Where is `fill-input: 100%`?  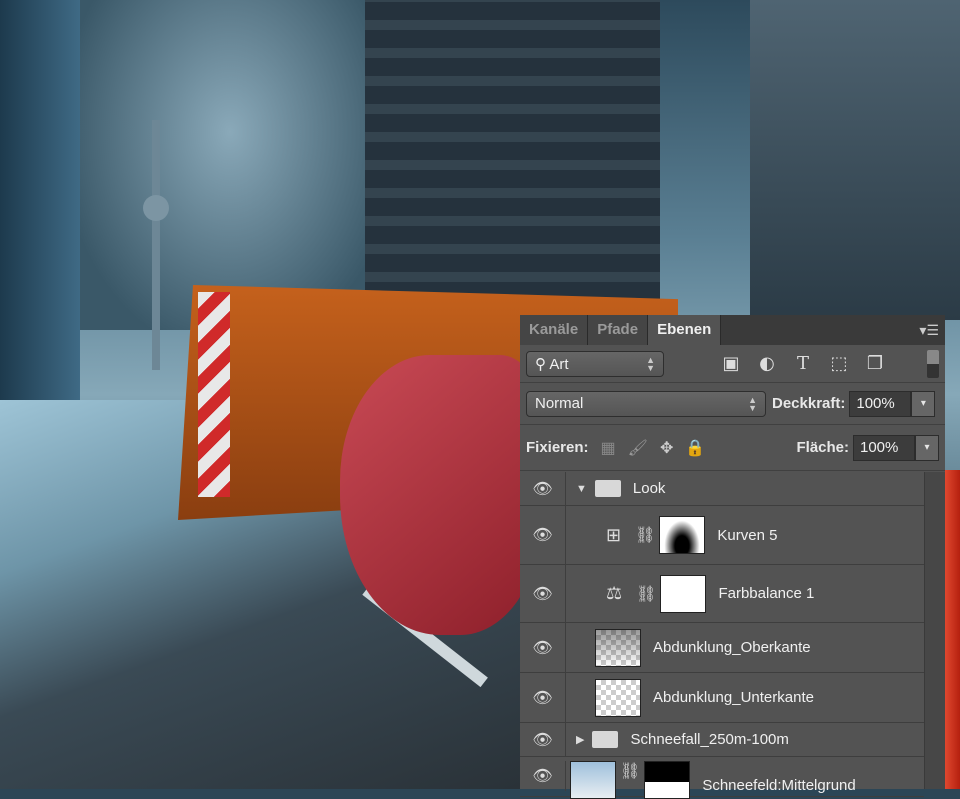 fill-input: 100% is located at coordinates (884, 447).